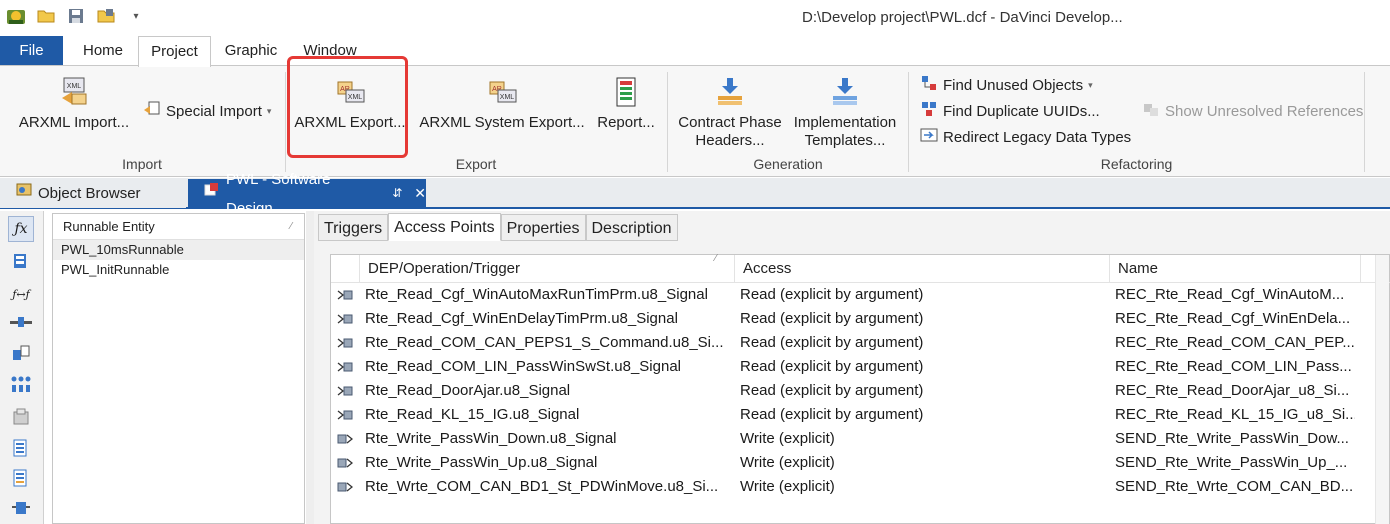  What do you see at coordinates (31, 51) in the screenshot?
I see `tab-file: File` at bounding box center [31, 51].